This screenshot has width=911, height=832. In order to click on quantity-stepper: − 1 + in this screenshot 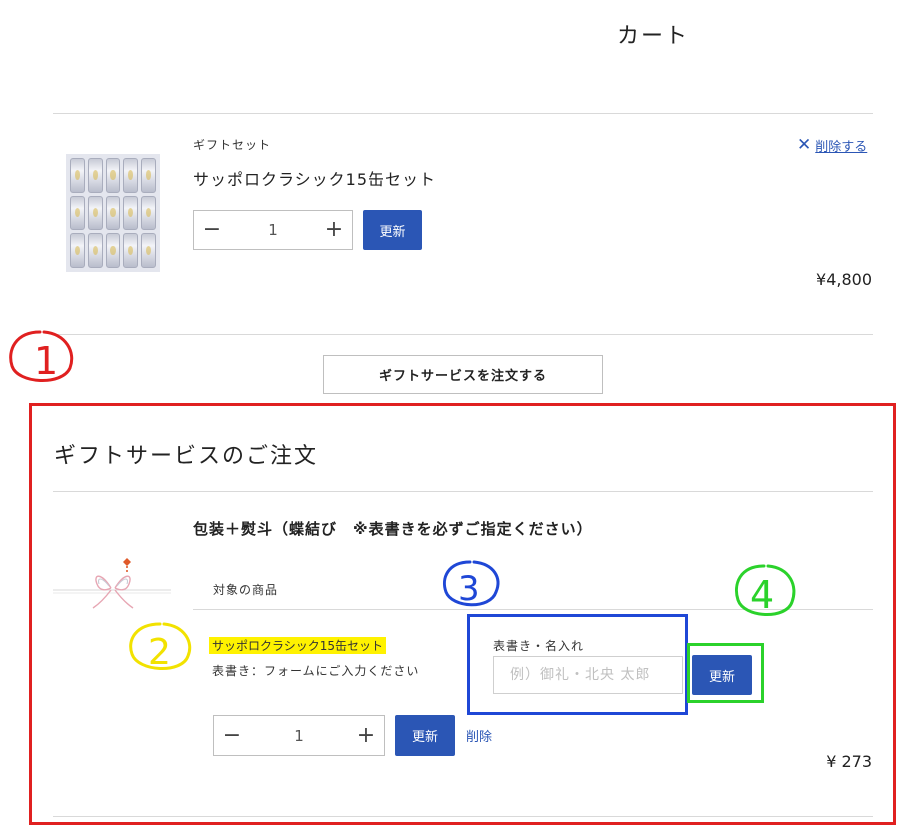, I will do `click(273, 230)`.